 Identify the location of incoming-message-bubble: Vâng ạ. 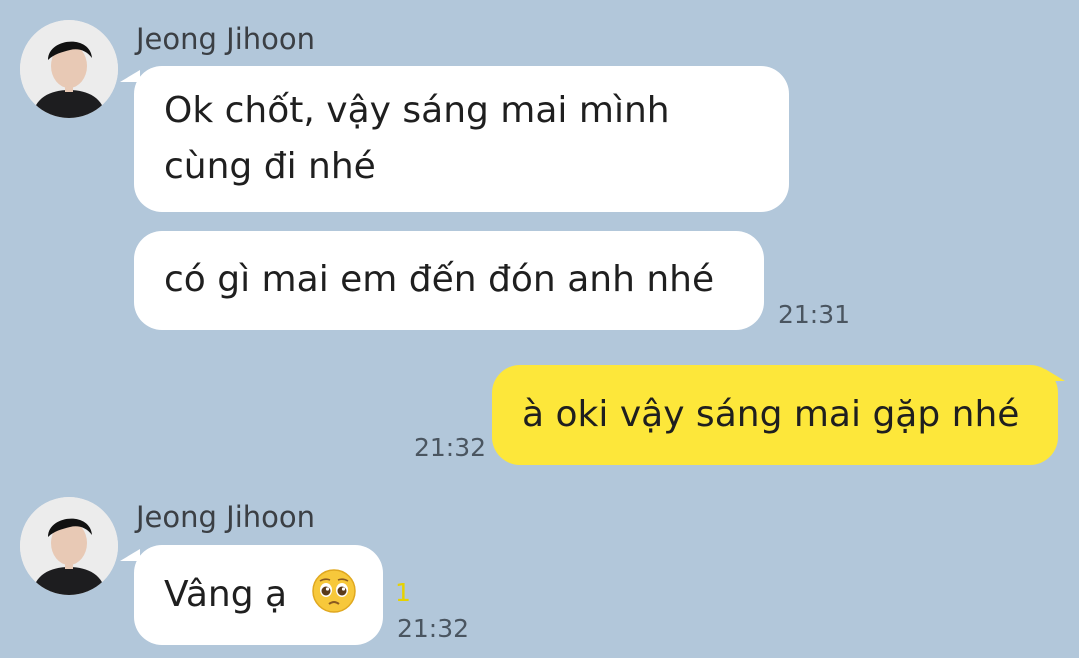
(258, 595).